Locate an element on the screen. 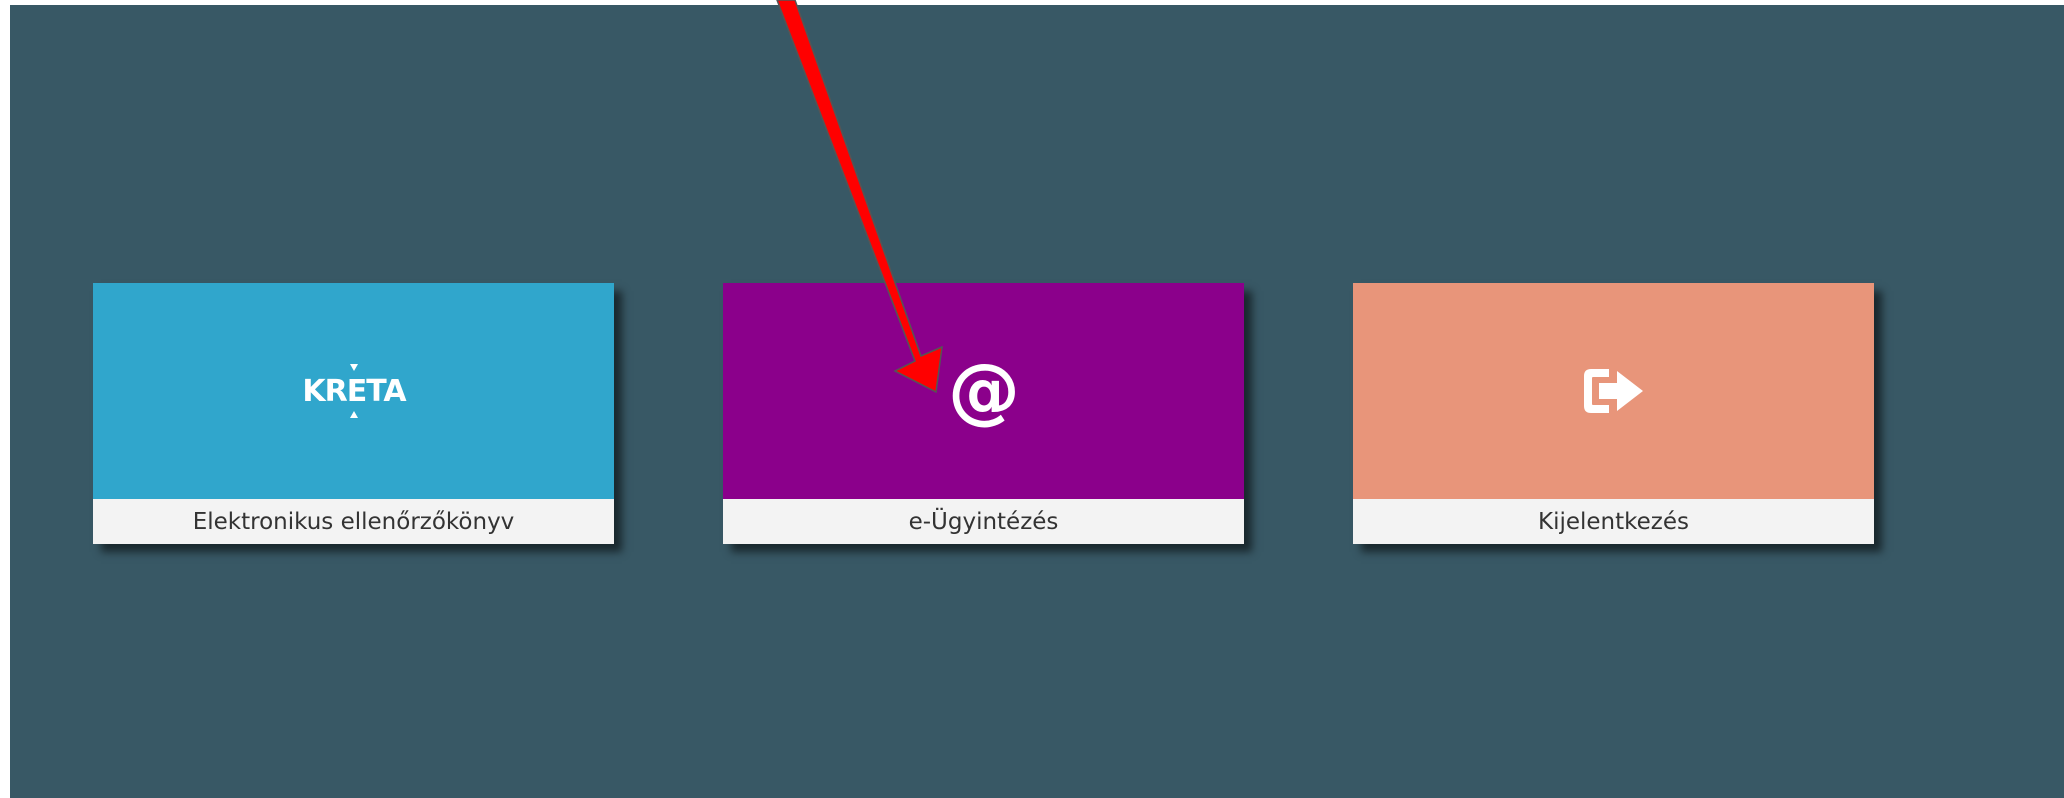 The height and width of the screenshot is (798, 2064). tile-kijelentkezes: Kijelentkezés is located at coordinates (1613, 413).